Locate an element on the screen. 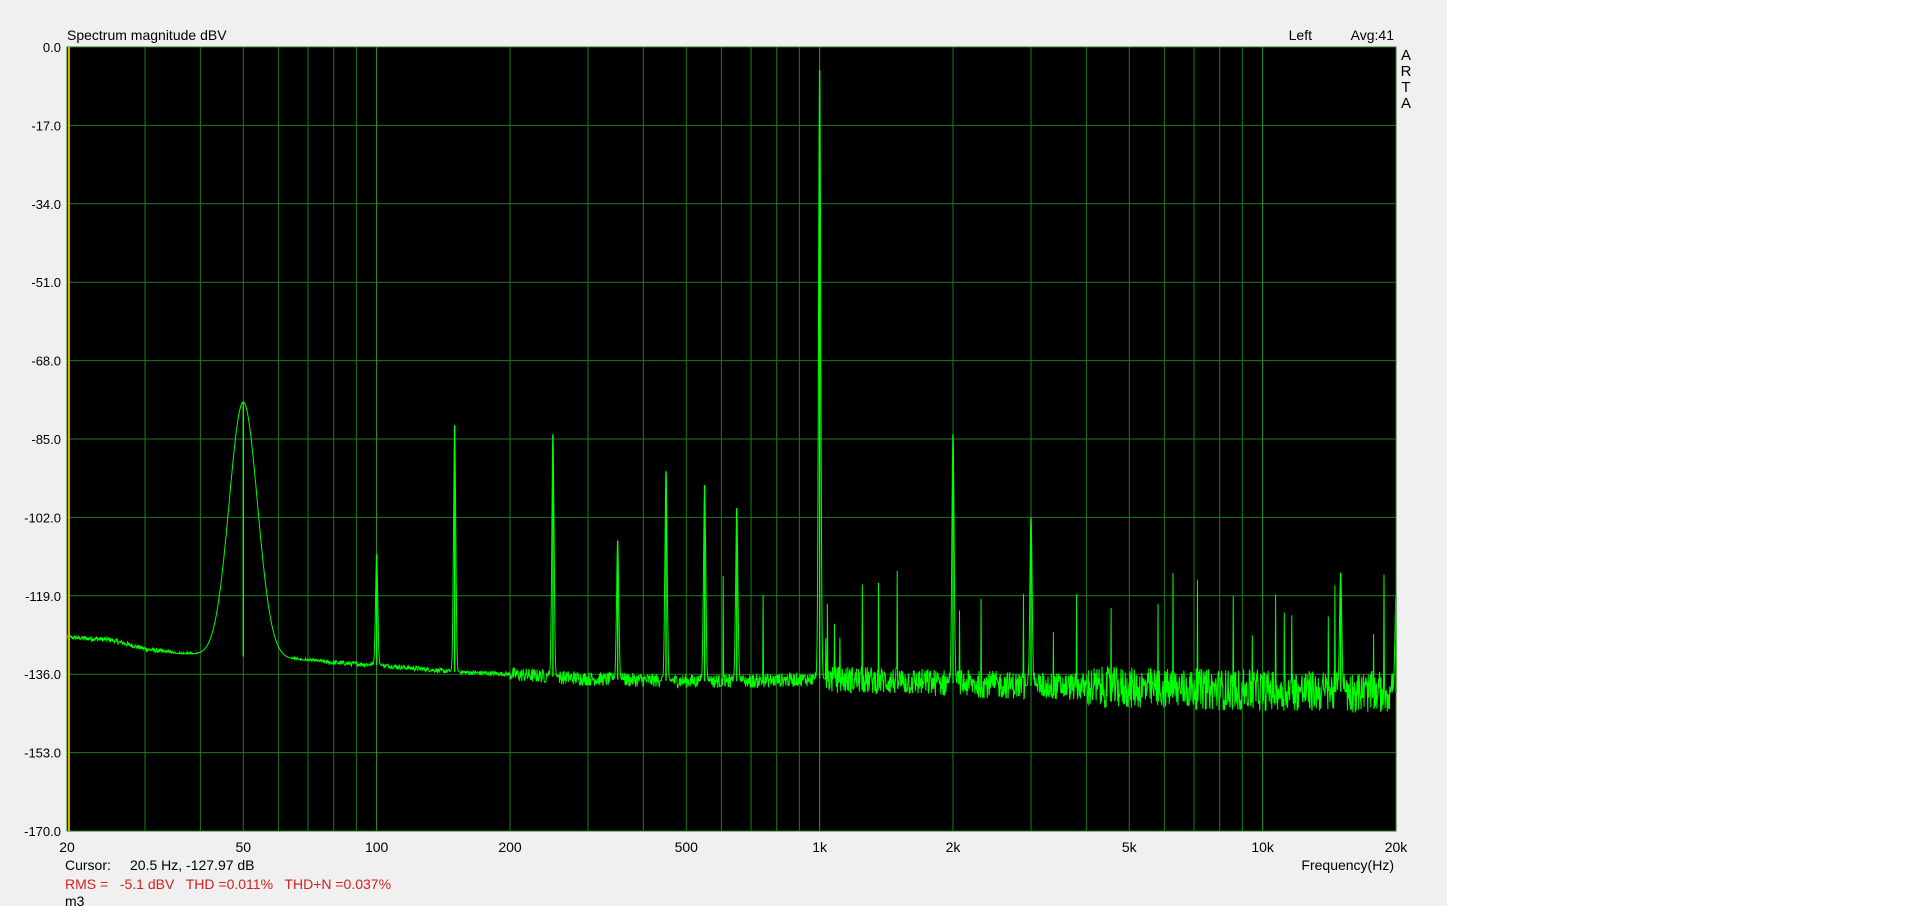 Image resolution: width=1914 pixels, height=906 pixels. y-tick-label: -102.0 is located at coordinates (42, 517).